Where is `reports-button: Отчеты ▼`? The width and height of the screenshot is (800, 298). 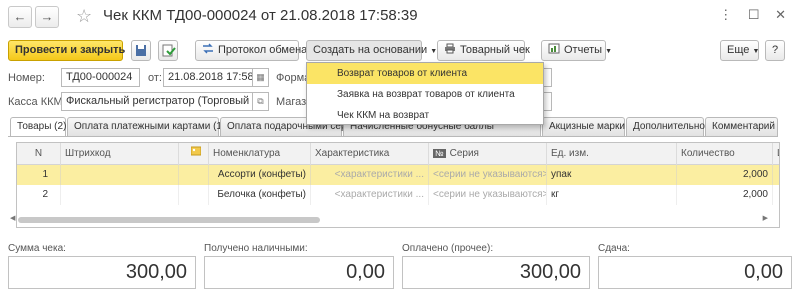 reports-button: Отчеты ▼ is located at coordinates (576, 50).